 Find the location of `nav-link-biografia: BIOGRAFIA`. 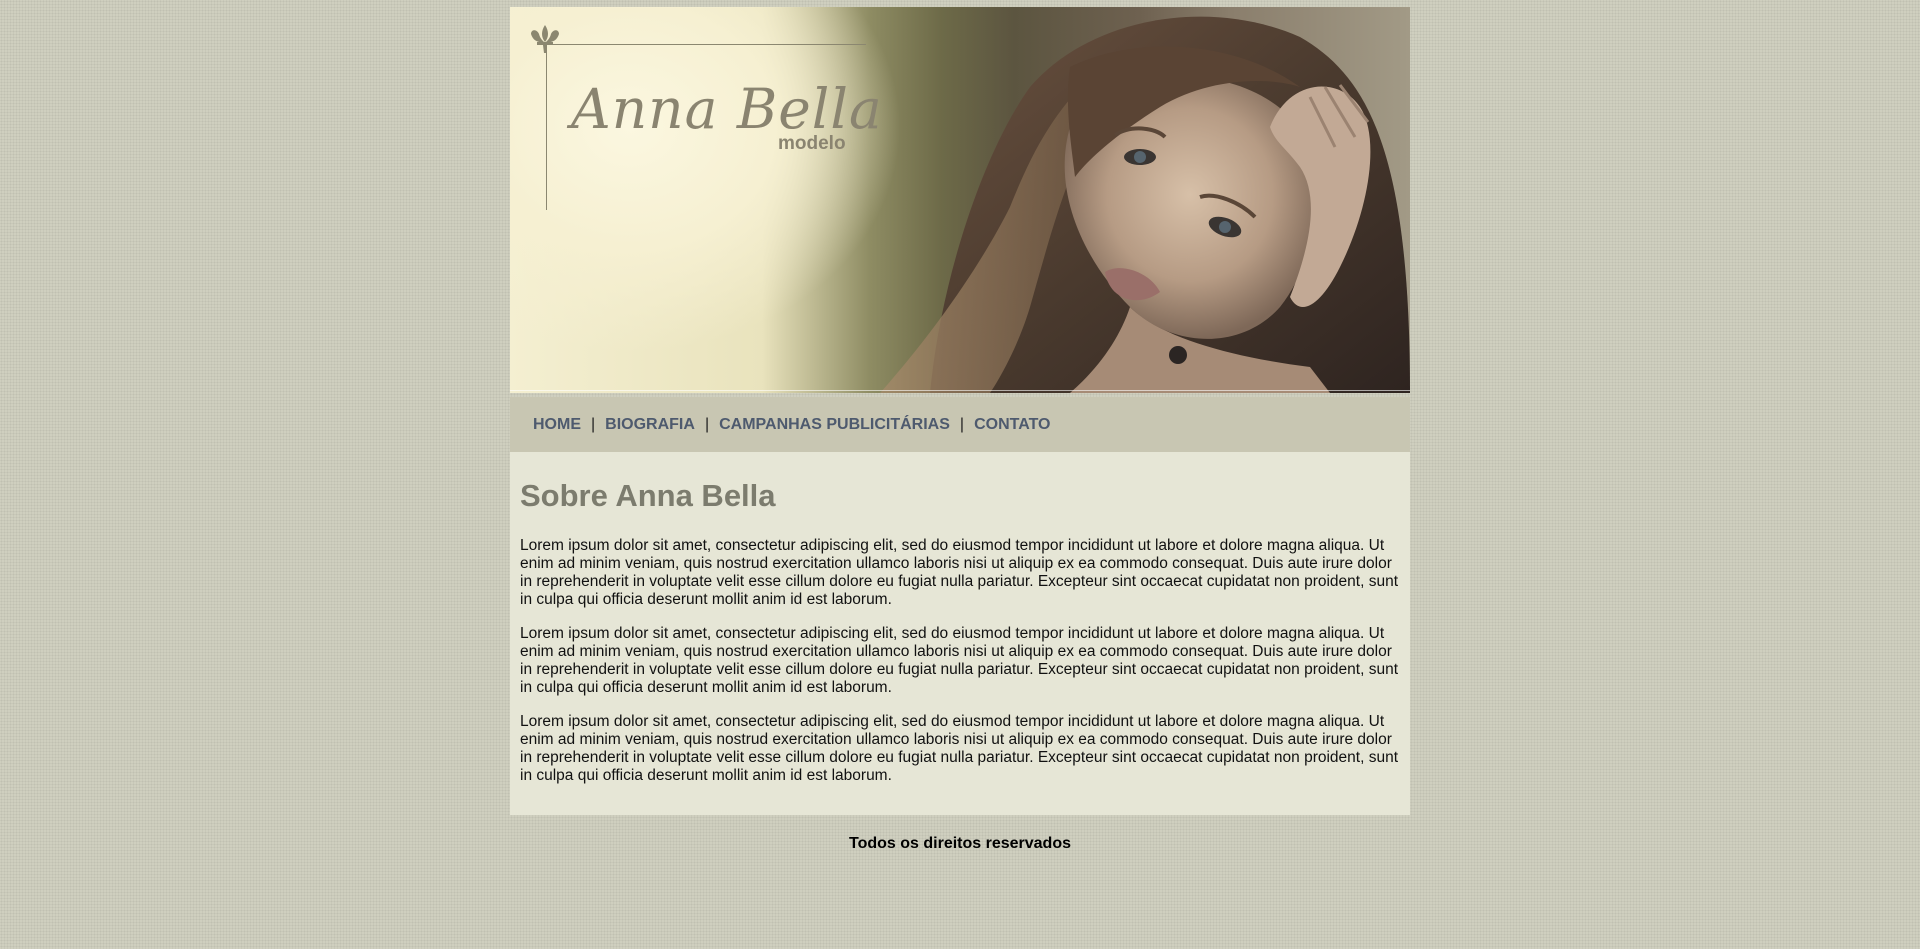

nav-link-biografia: BIOGRAFIA is located at coordinates (650, 425).